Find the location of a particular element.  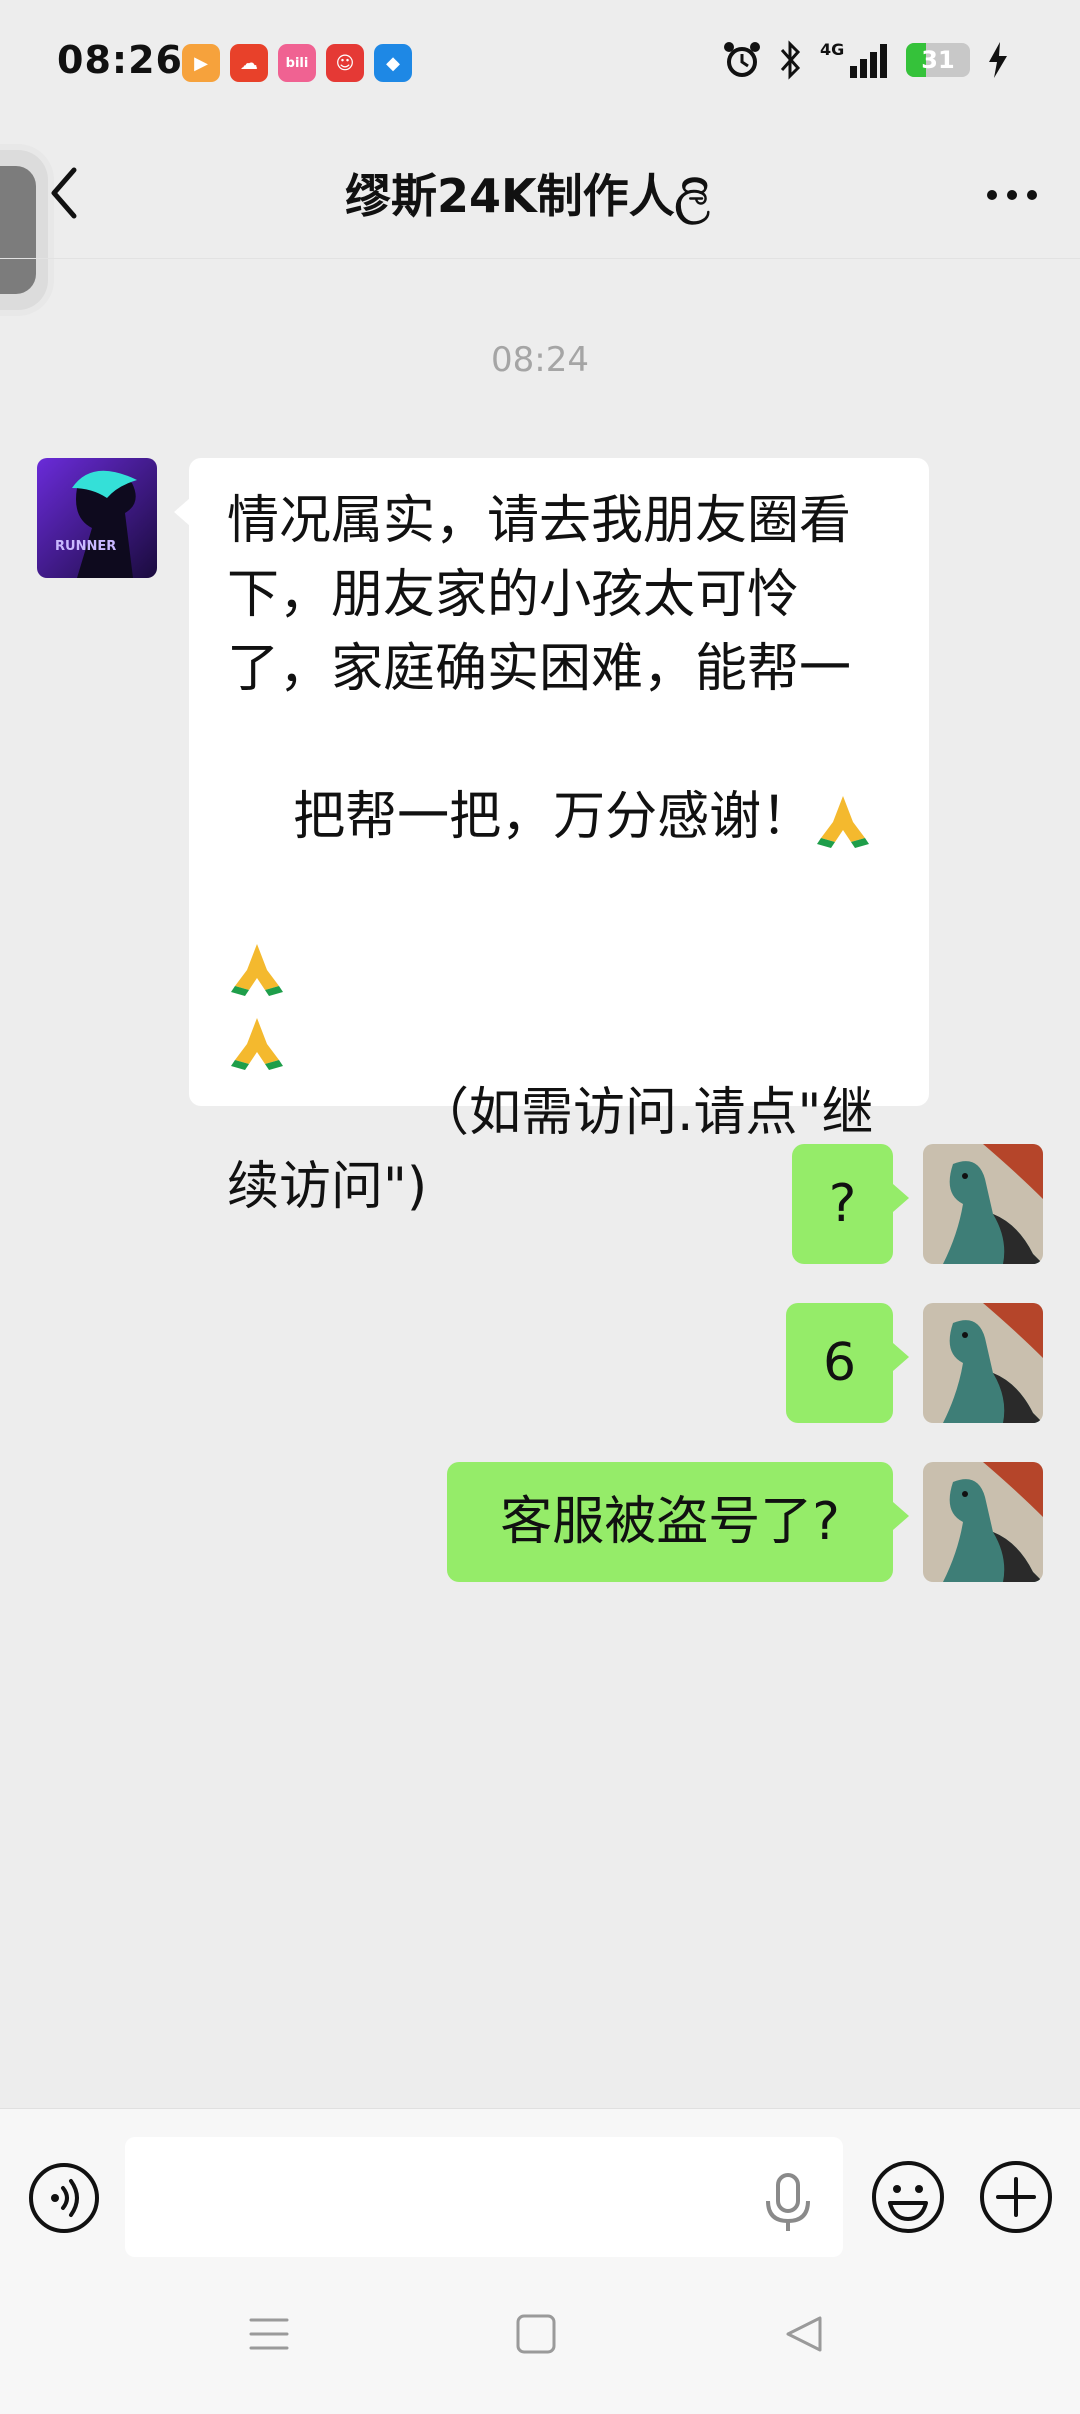

alarm-icon is located at coordinates (742, 59).